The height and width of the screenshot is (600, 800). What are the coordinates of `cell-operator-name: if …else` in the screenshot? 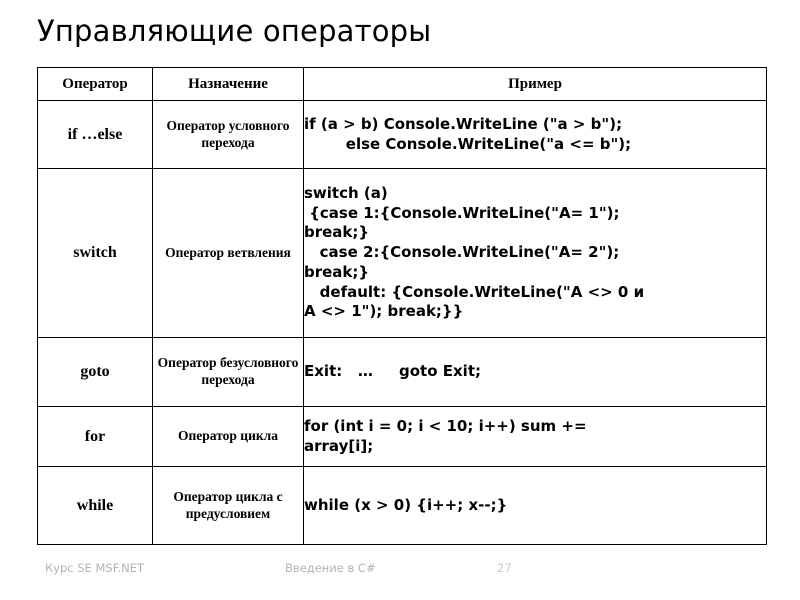 It's located at (95, 134).